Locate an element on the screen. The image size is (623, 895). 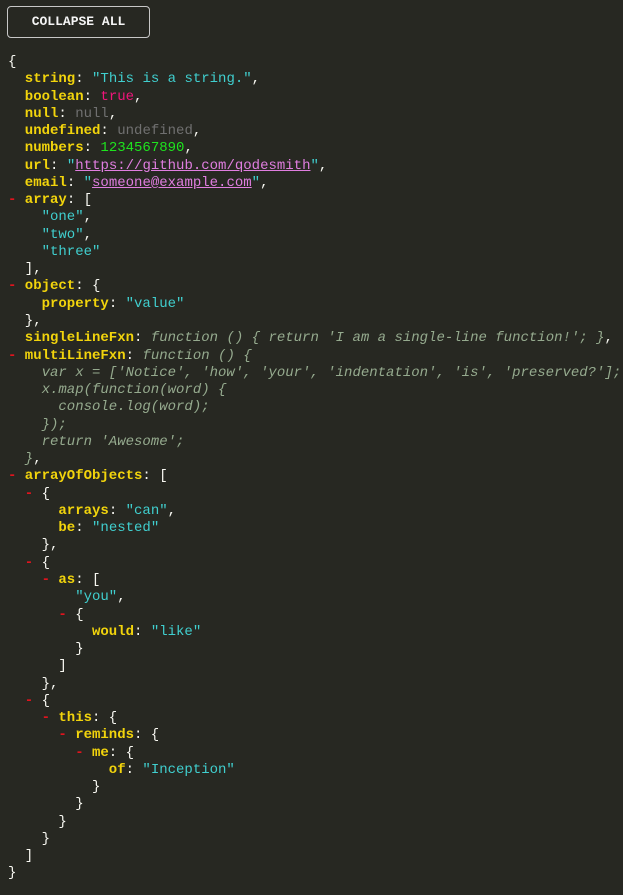
json-line: url: "https://github.com/qodesmith", is located at coordinates (315, 166).